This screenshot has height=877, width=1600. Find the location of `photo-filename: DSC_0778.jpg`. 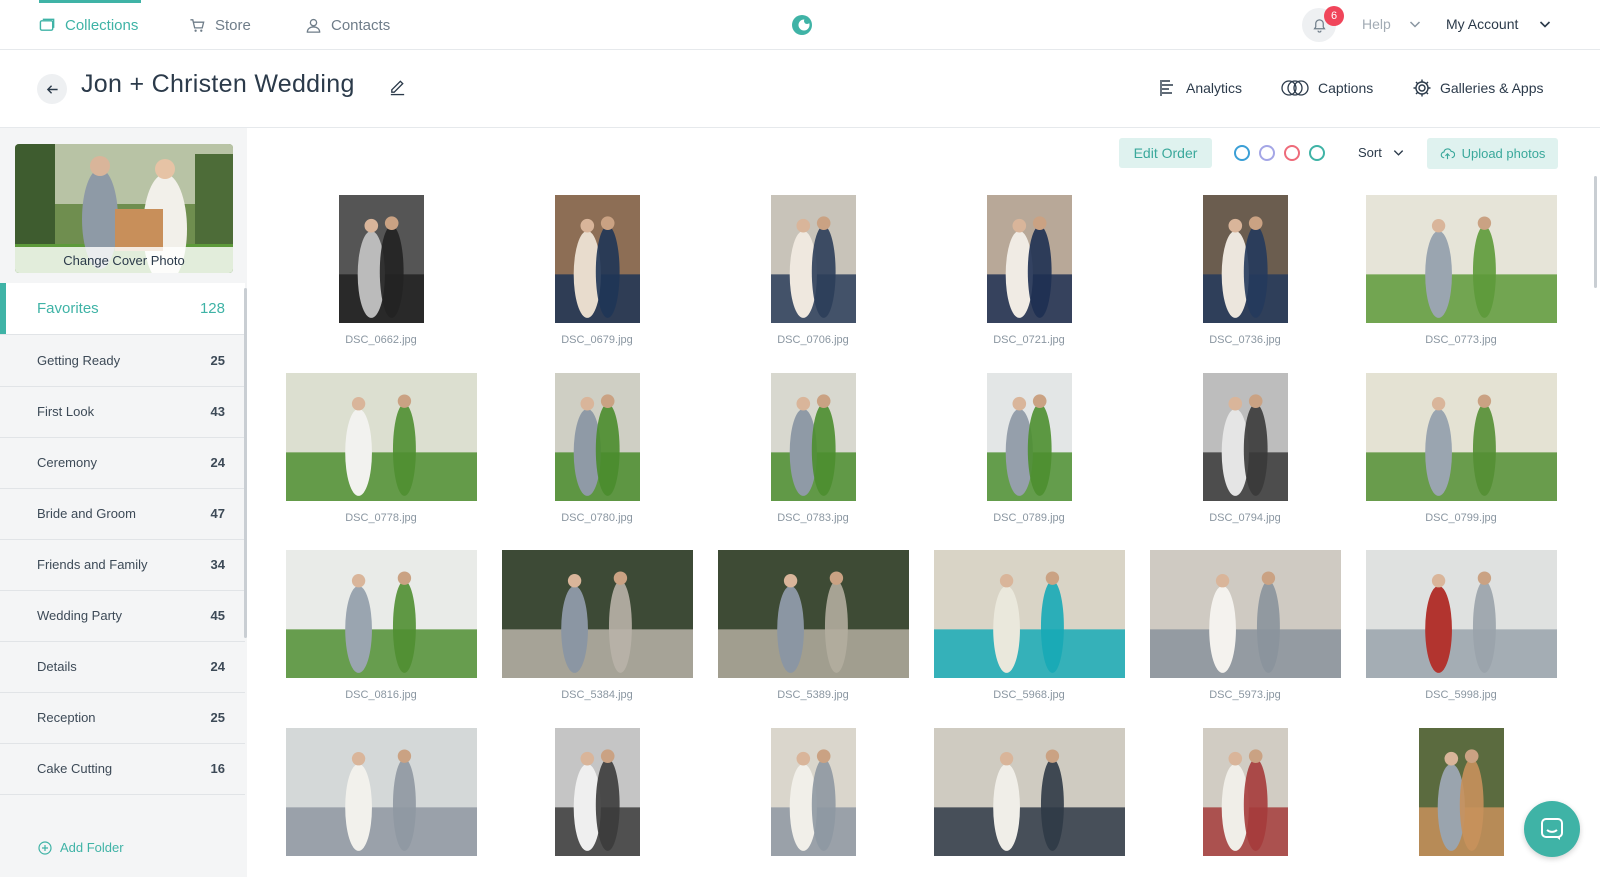

photo-filename: DSC_0778.jpg is located at coordinates (381, 518).